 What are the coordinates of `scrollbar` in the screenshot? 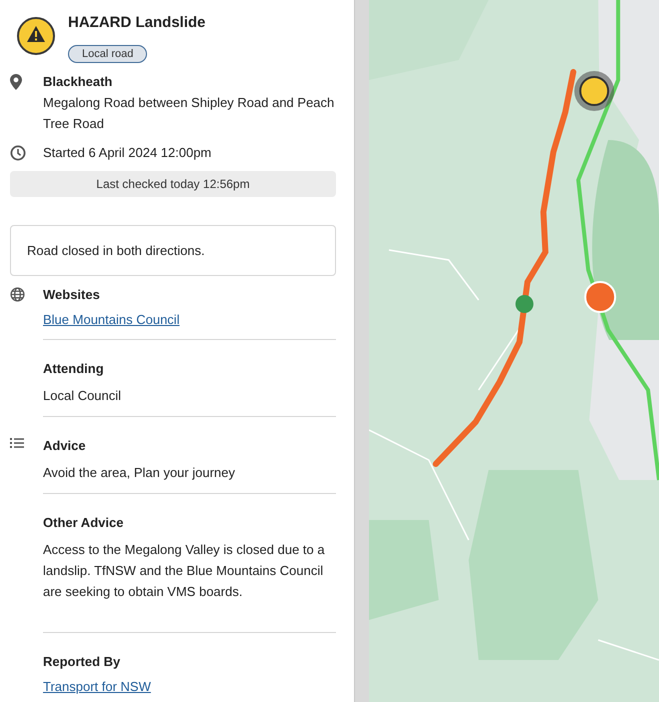 It's located at (361, 351).